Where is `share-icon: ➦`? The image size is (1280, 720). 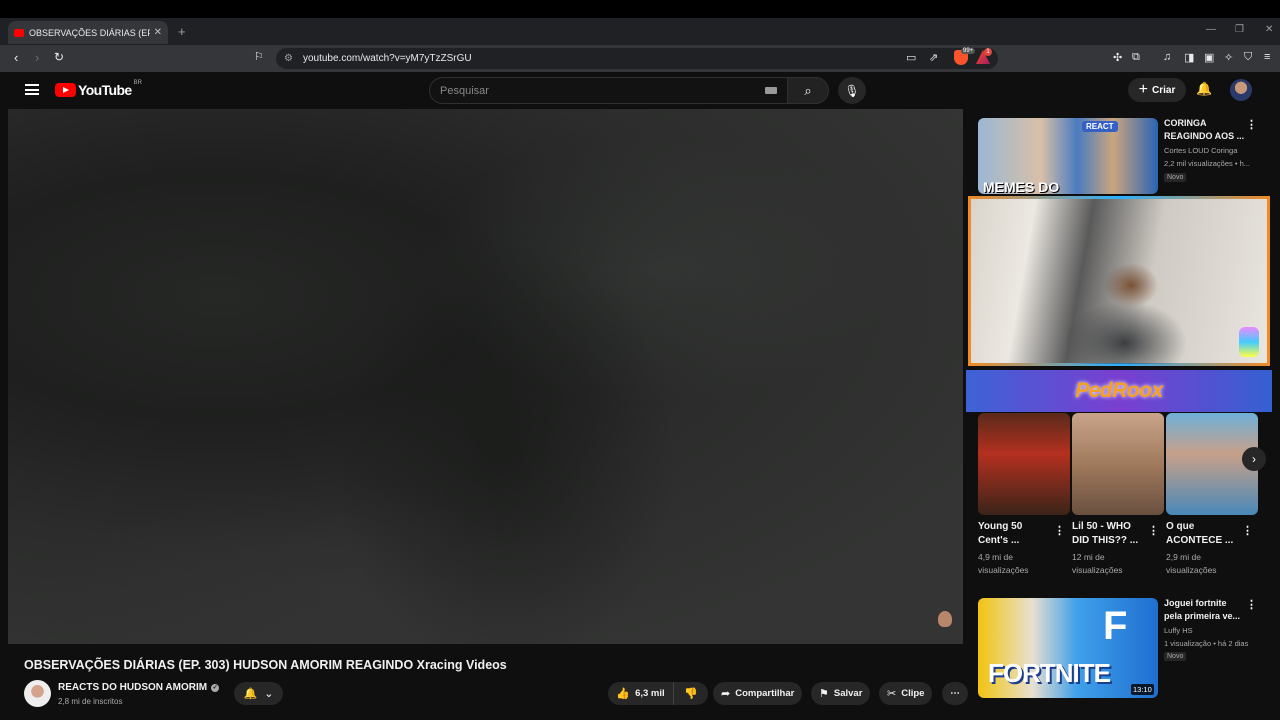
share-icon: ➦ is located at coordinates (726, 694).